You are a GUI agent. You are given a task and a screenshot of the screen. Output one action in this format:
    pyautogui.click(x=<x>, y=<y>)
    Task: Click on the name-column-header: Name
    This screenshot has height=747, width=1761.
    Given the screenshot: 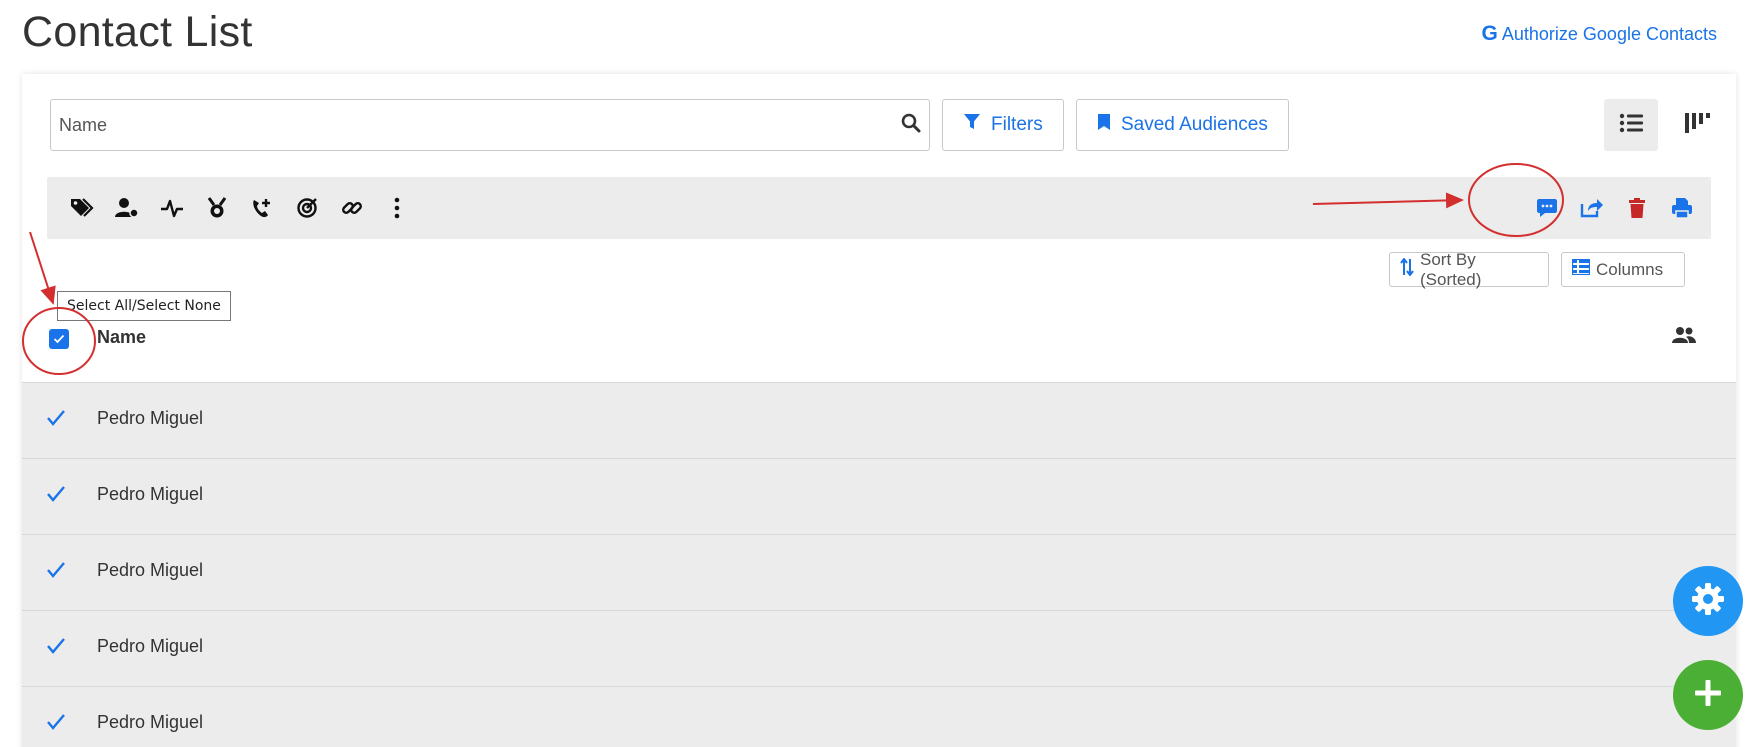 What is the action you would take?
    pyautogui.click(x=121, y=337)
    